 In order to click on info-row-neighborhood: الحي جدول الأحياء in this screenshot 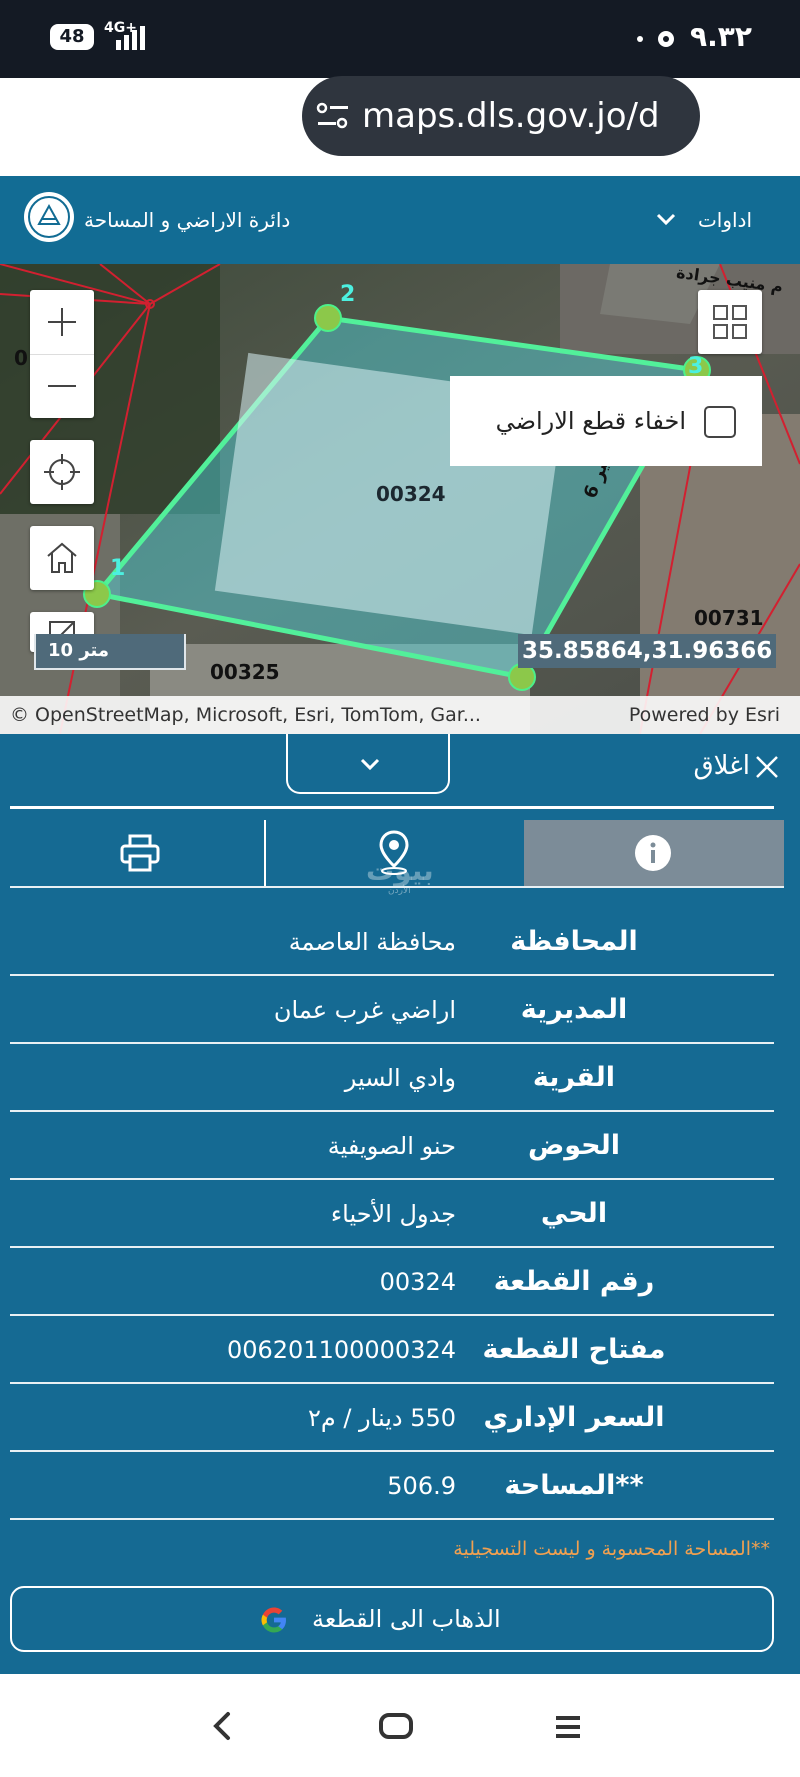, I will do `click(392, 1214)`.